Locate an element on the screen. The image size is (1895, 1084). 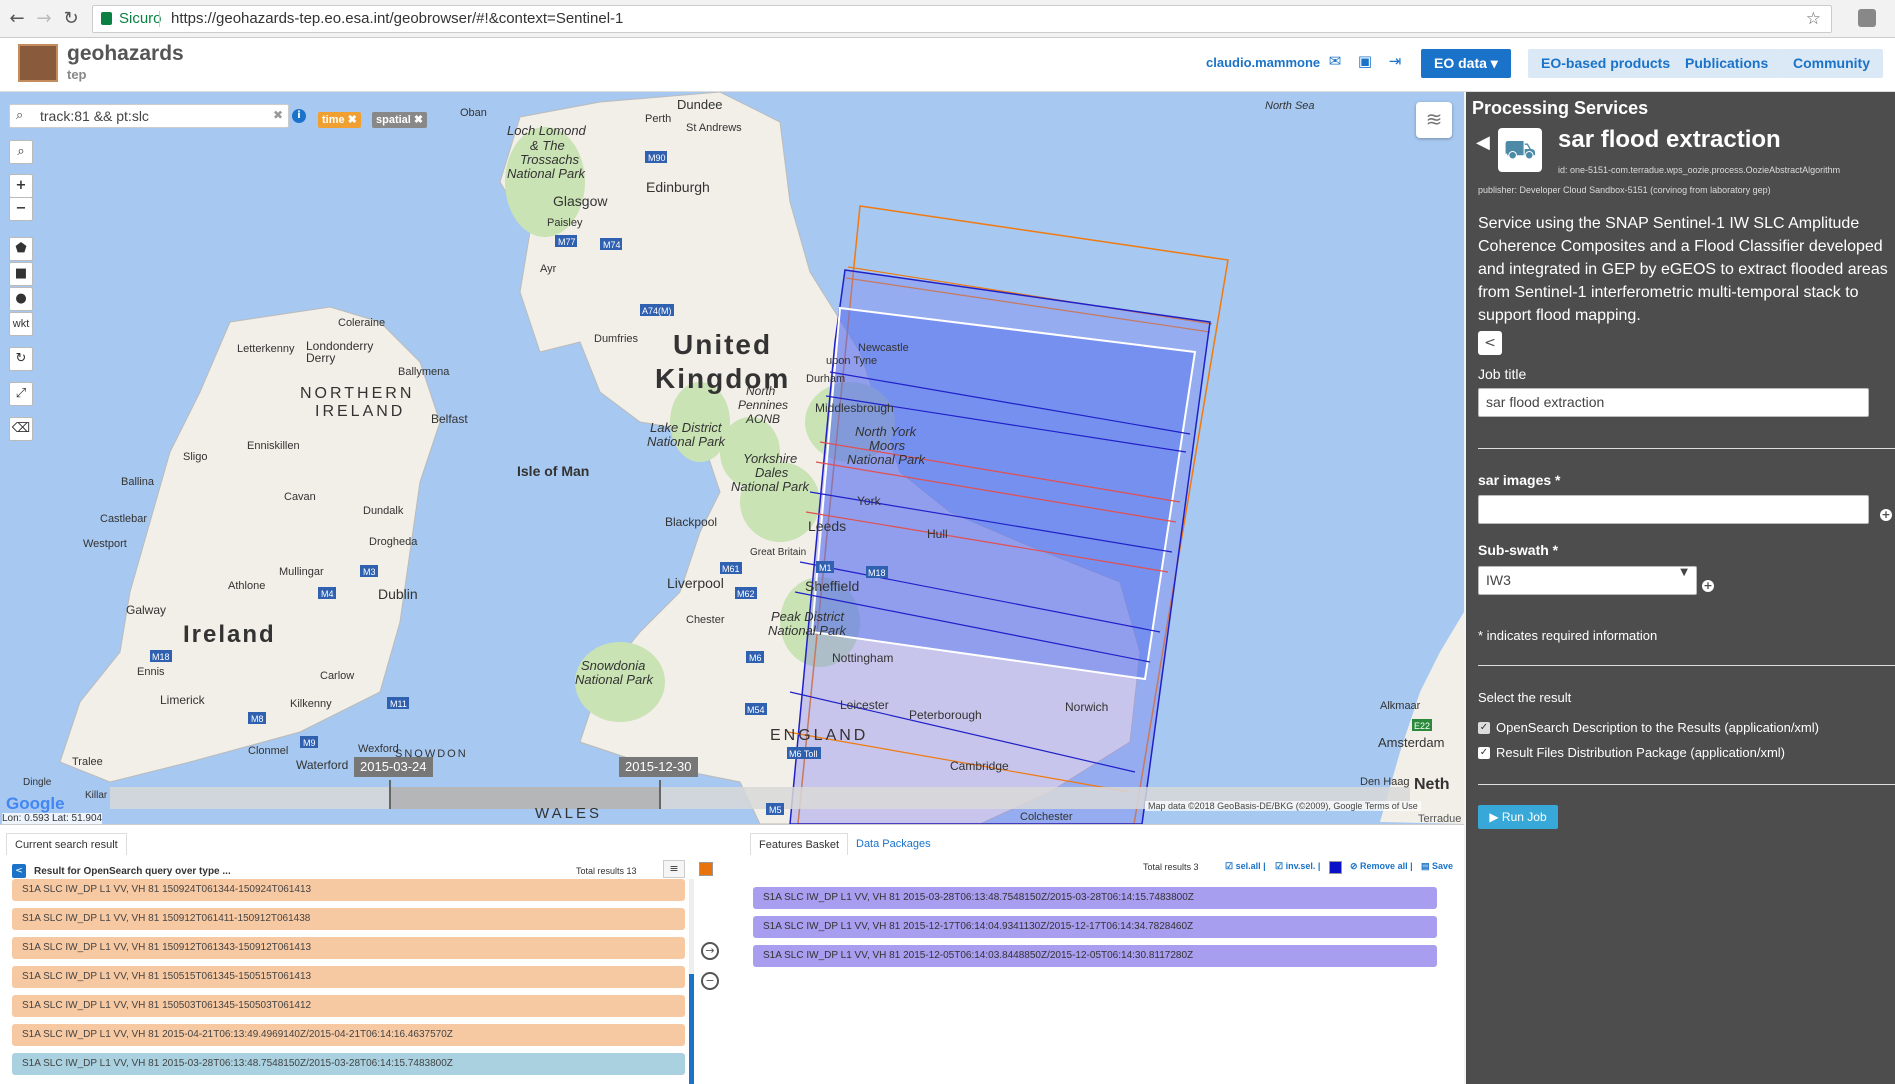
bookmark-star-icon: ☆ is located at coordinates (1813, 19).